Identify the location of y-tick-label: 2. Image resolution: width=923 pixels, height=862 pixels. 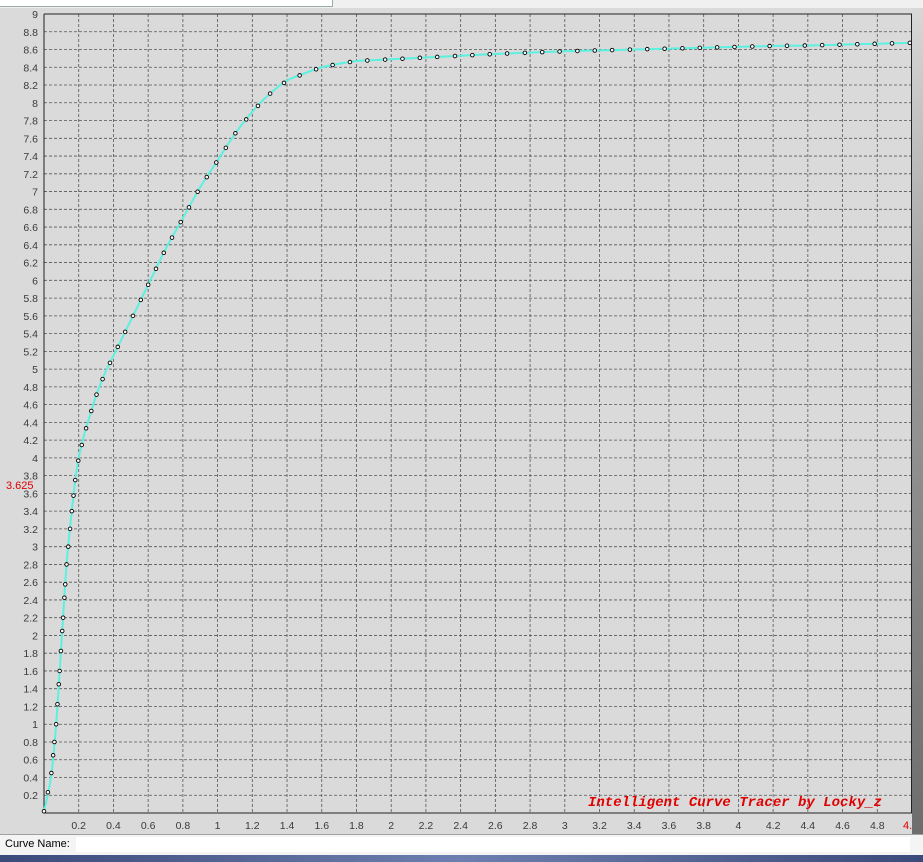
(35, 636).